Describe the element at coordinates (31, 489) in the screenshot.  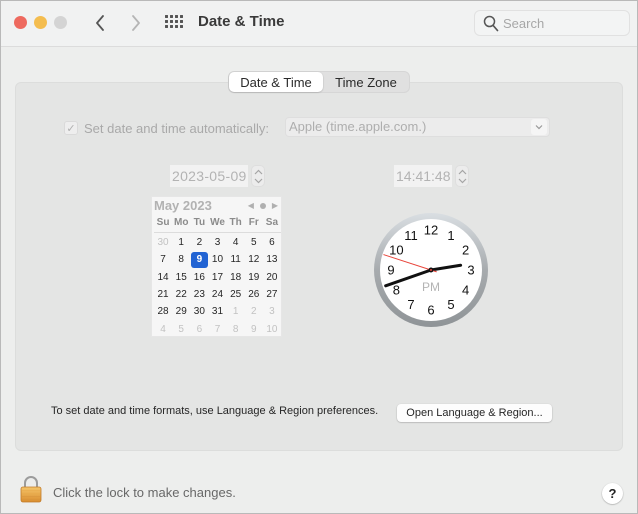
I see `lock-icon` at that location.